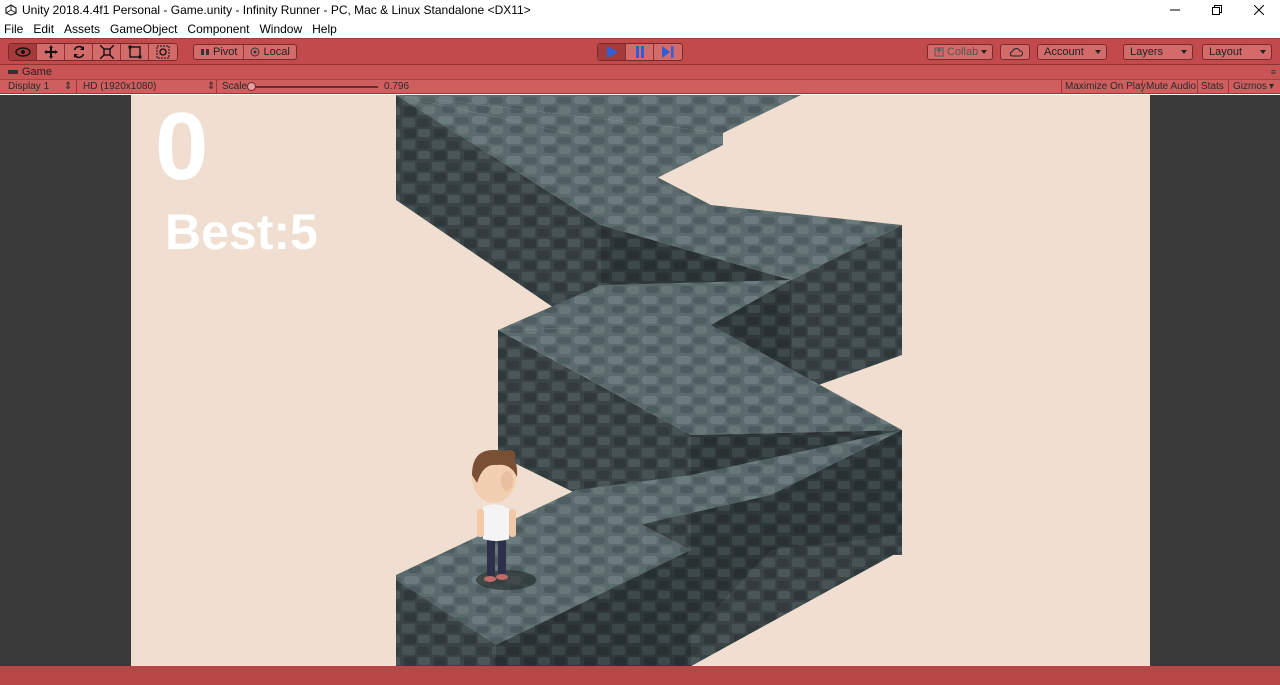 The width and height of the screenshot is (1280, 685). Describe the element at coordinates (235, 86) in the screenshot. I see `scale-label: Scale` at that location.